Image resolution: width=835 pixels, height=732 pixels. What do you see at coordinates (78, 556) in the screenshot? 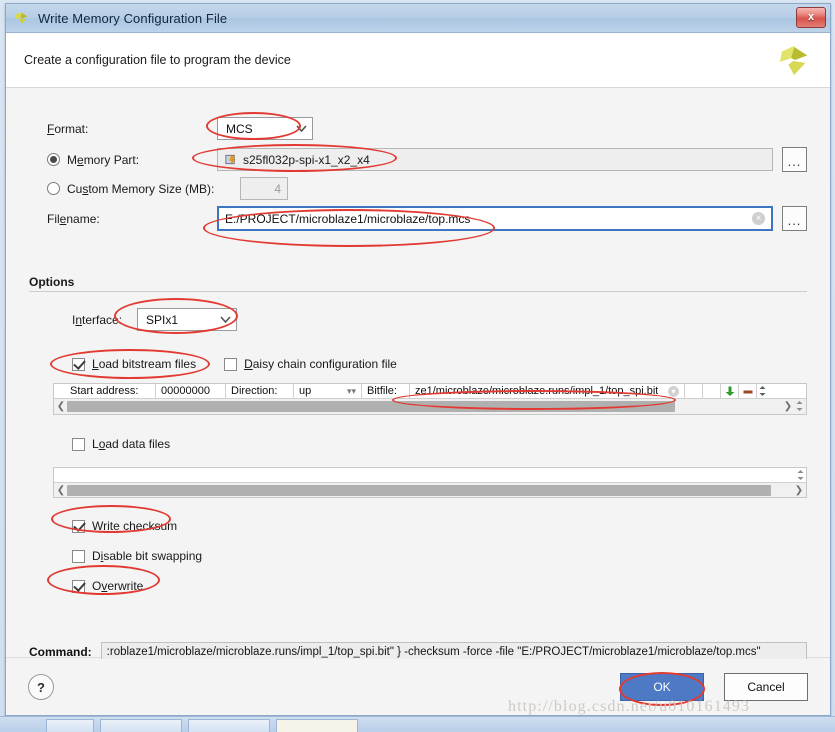
I see `disable-bit-swapping-checkbox` at bounding box center [78, 556].